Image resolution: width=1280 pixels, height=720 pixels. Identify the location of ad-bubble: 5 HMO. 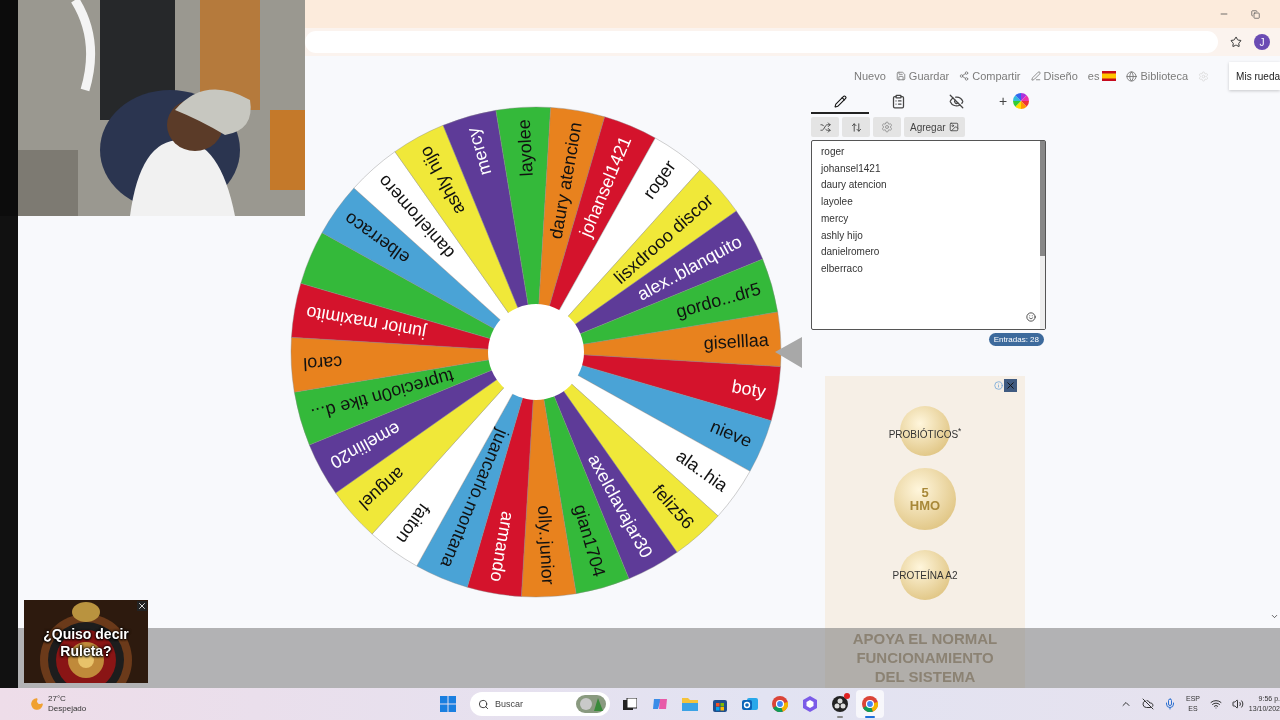
(925, 499).